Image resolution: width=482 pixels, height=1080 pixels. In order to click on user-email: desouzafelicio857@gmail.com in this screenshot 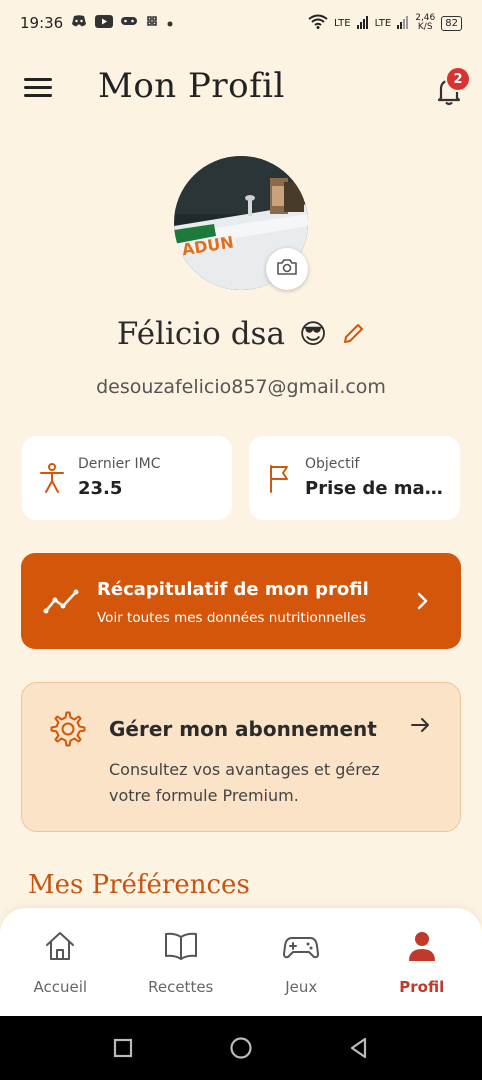, I will do `click(241, 387)`.